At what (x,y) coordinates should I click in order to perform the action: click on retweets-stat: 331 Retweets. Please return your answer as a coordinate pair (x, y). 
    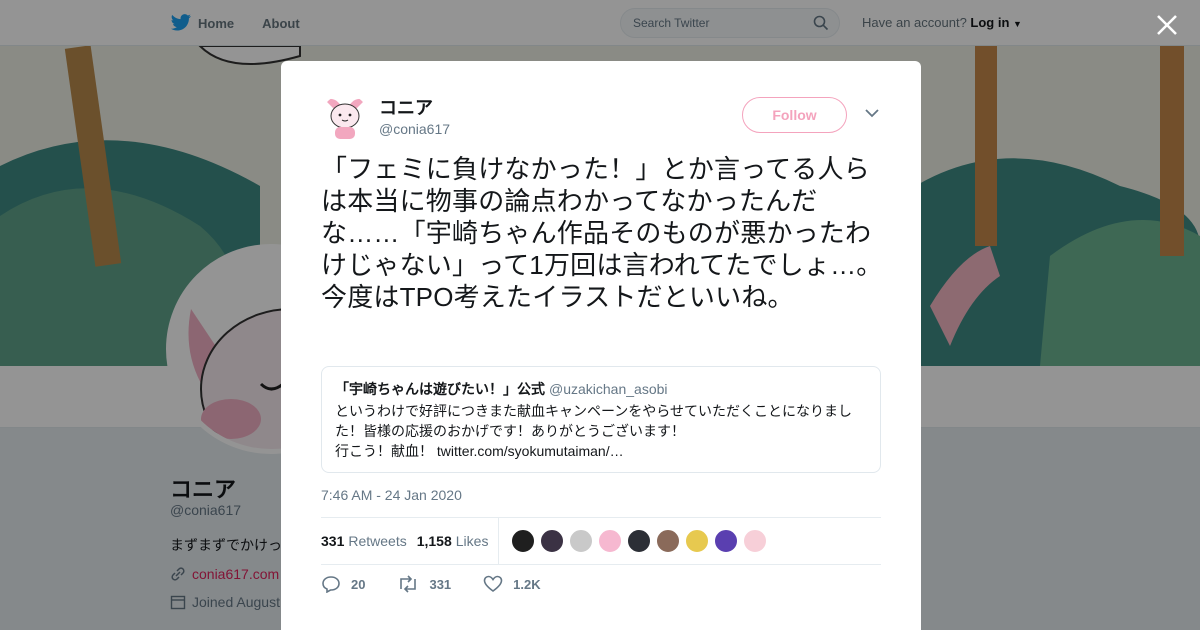
    Looking at the image, I should click on (364, 541).